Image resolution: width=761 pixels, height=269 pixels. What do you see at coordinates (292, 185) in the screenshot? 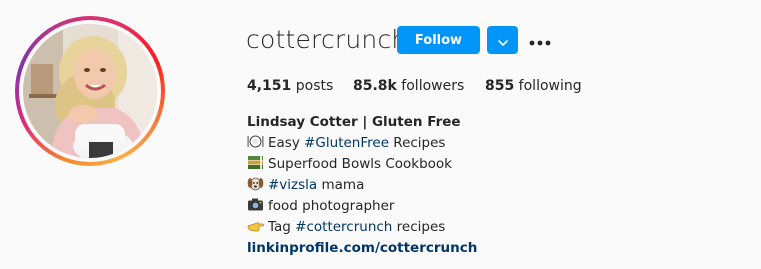
I see `hashtag-link: #vizsla` at bounding box center [292, 185].